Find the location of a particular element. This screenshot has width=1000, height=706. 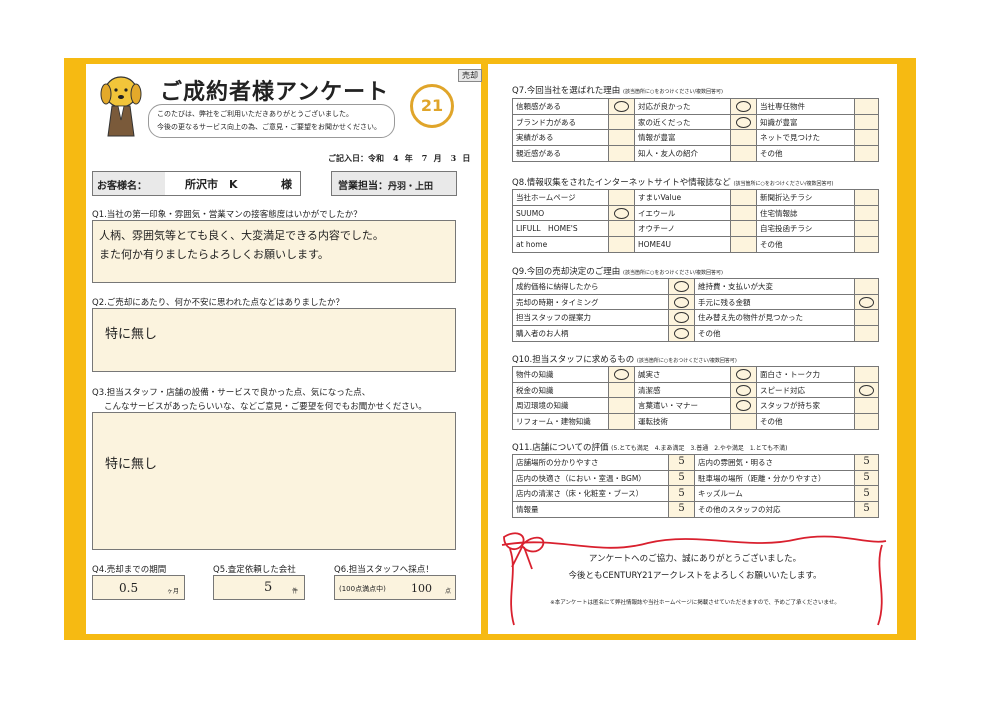

option-label: 言葉遣い・マナー is located at coordinates (682, 406).